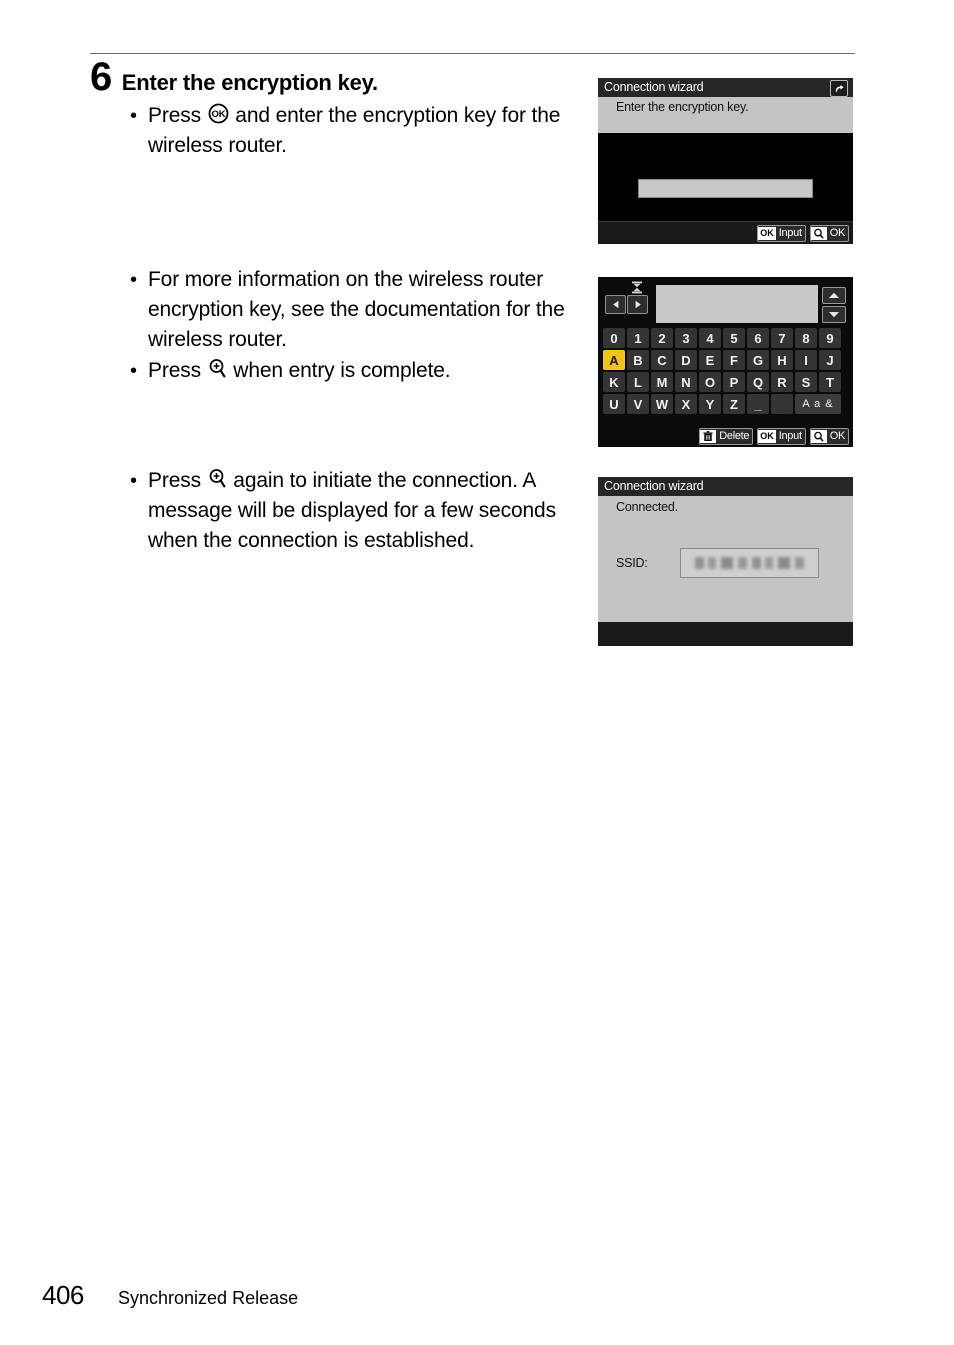  What do you see at coordinates (758, 404) in the screenshot?
I see `key-underscore: _` at bounding box center [758, 404].